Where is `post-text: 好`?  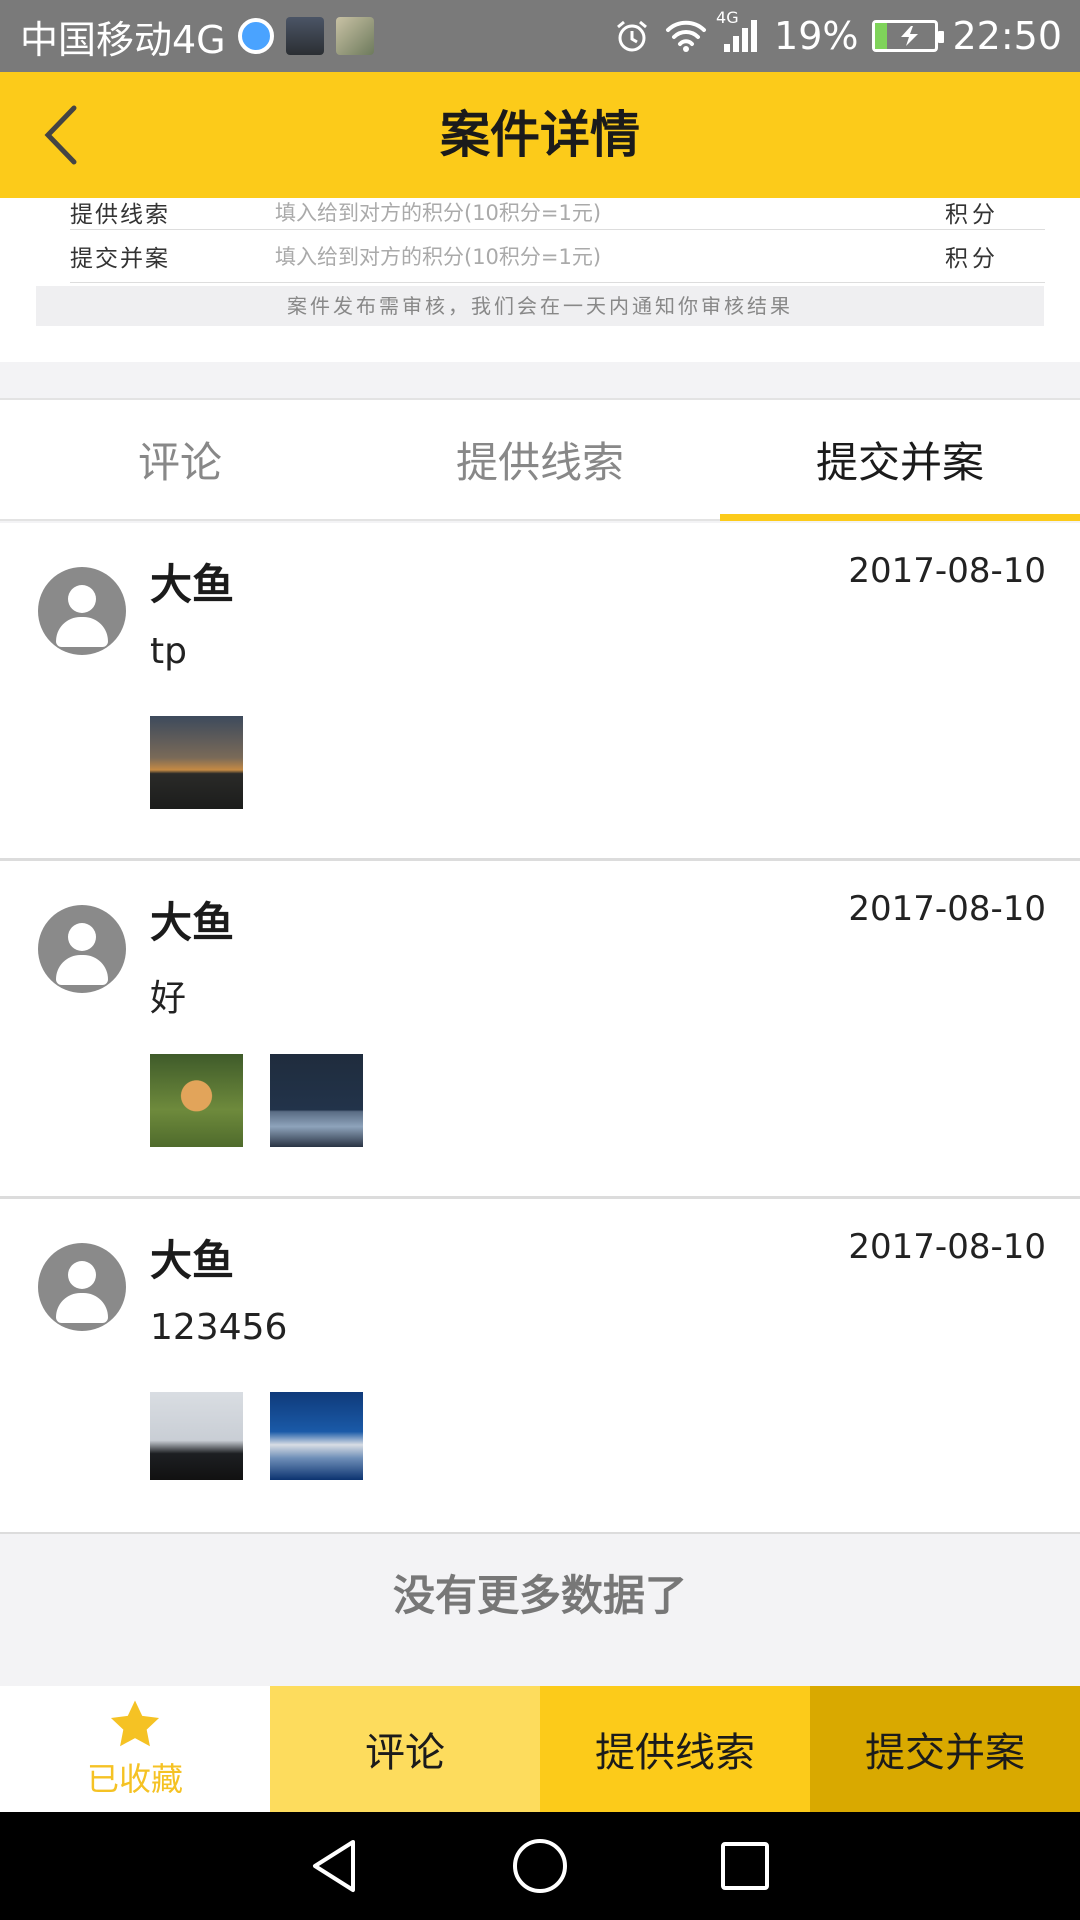
post-text: 好 is located at coordinates (168, 998).